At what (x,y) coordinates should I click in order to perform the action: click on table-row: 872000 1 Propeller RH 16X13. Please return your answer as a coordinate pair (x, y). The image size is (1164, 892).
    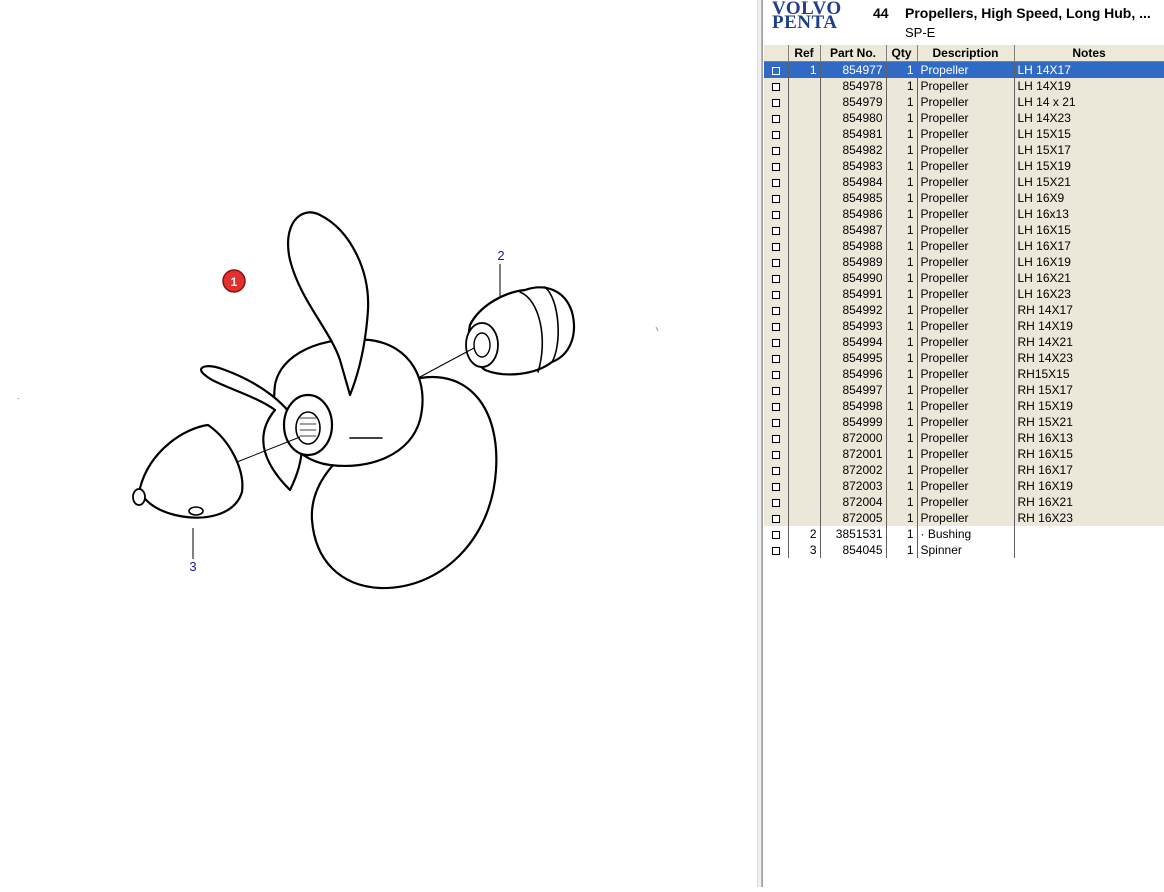
    Looking at the image, I should click on (964, 438).